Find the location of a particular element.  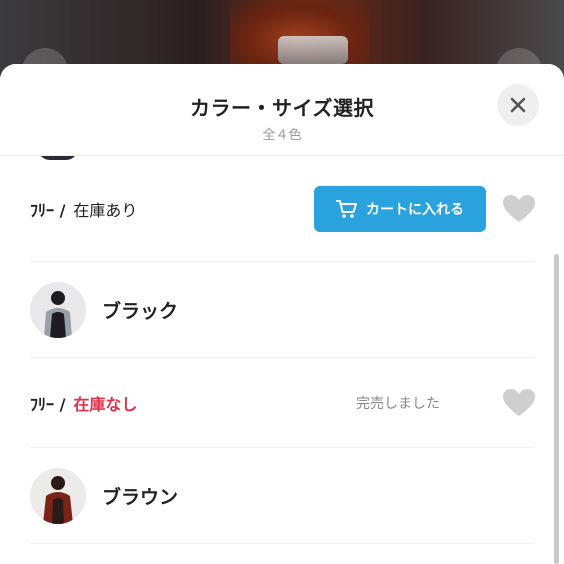

color-count: 全４色 is located at coordinates (282, 135).